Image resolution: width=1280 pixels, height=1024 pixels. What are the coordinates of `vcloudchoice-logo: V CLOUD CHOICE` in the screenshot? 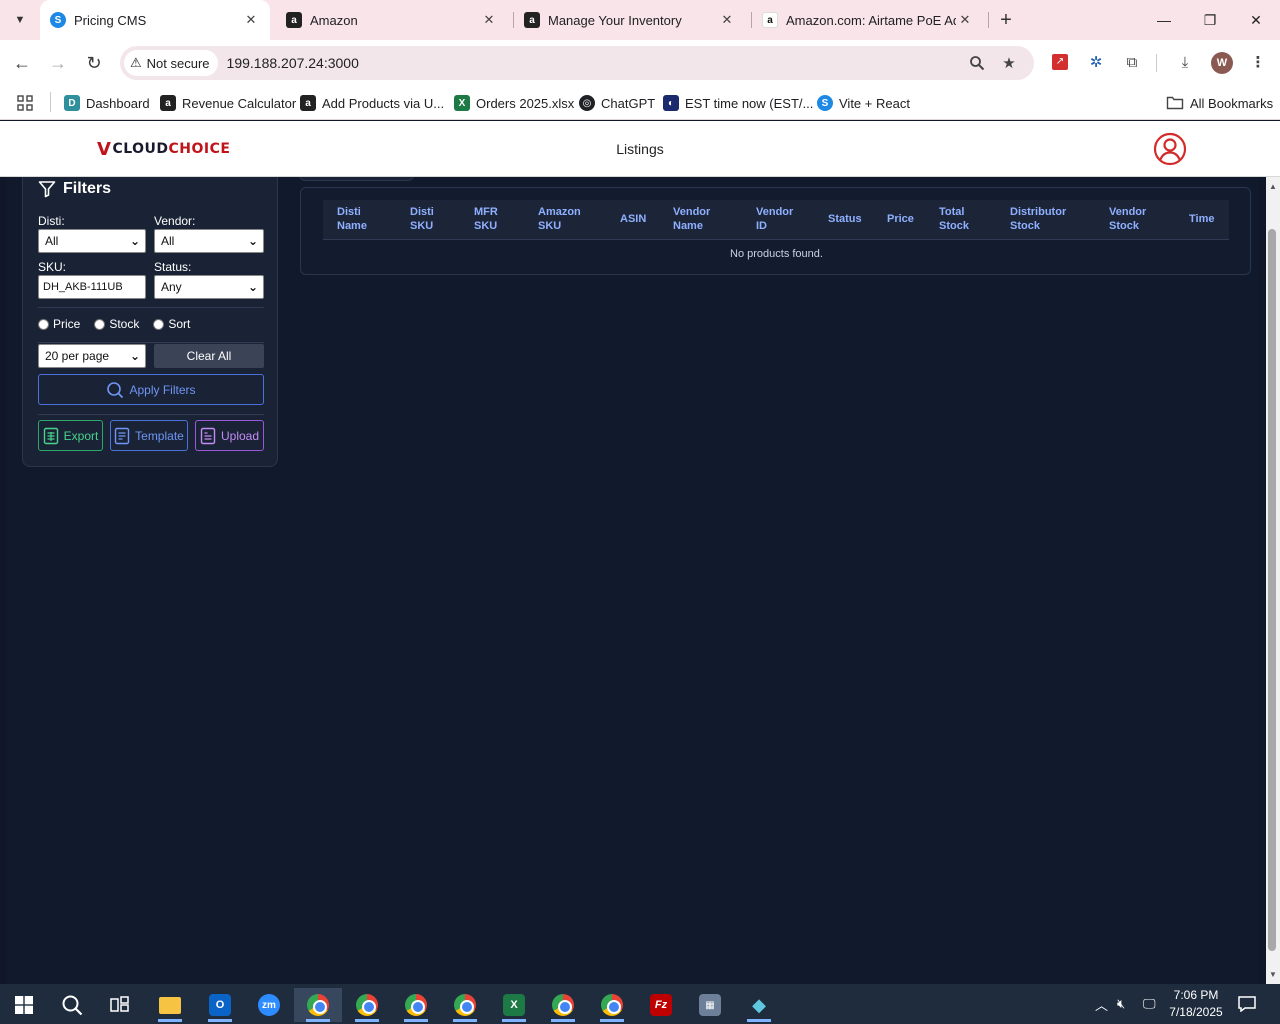 It's located at (163, 149).